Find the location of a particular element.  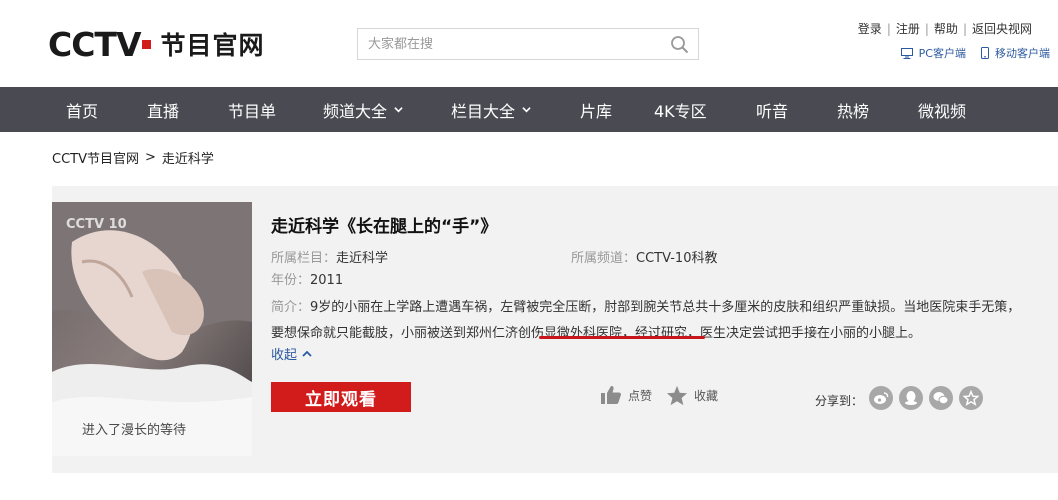

nav-item-trending: 热榜 is located at coordinates (853, 109).